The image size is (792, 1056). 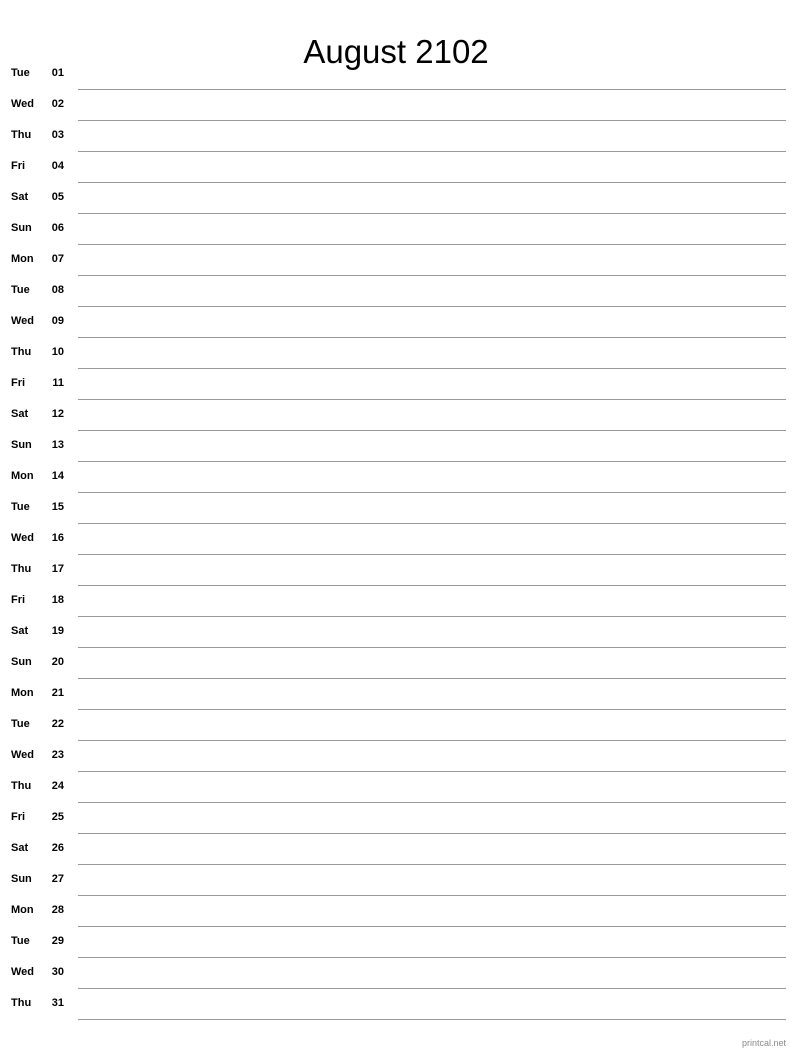 What do you see at coordinates (396, 509) in the screenshot?
I see `day-row: Tue 15` at bounding box center [396, 509].